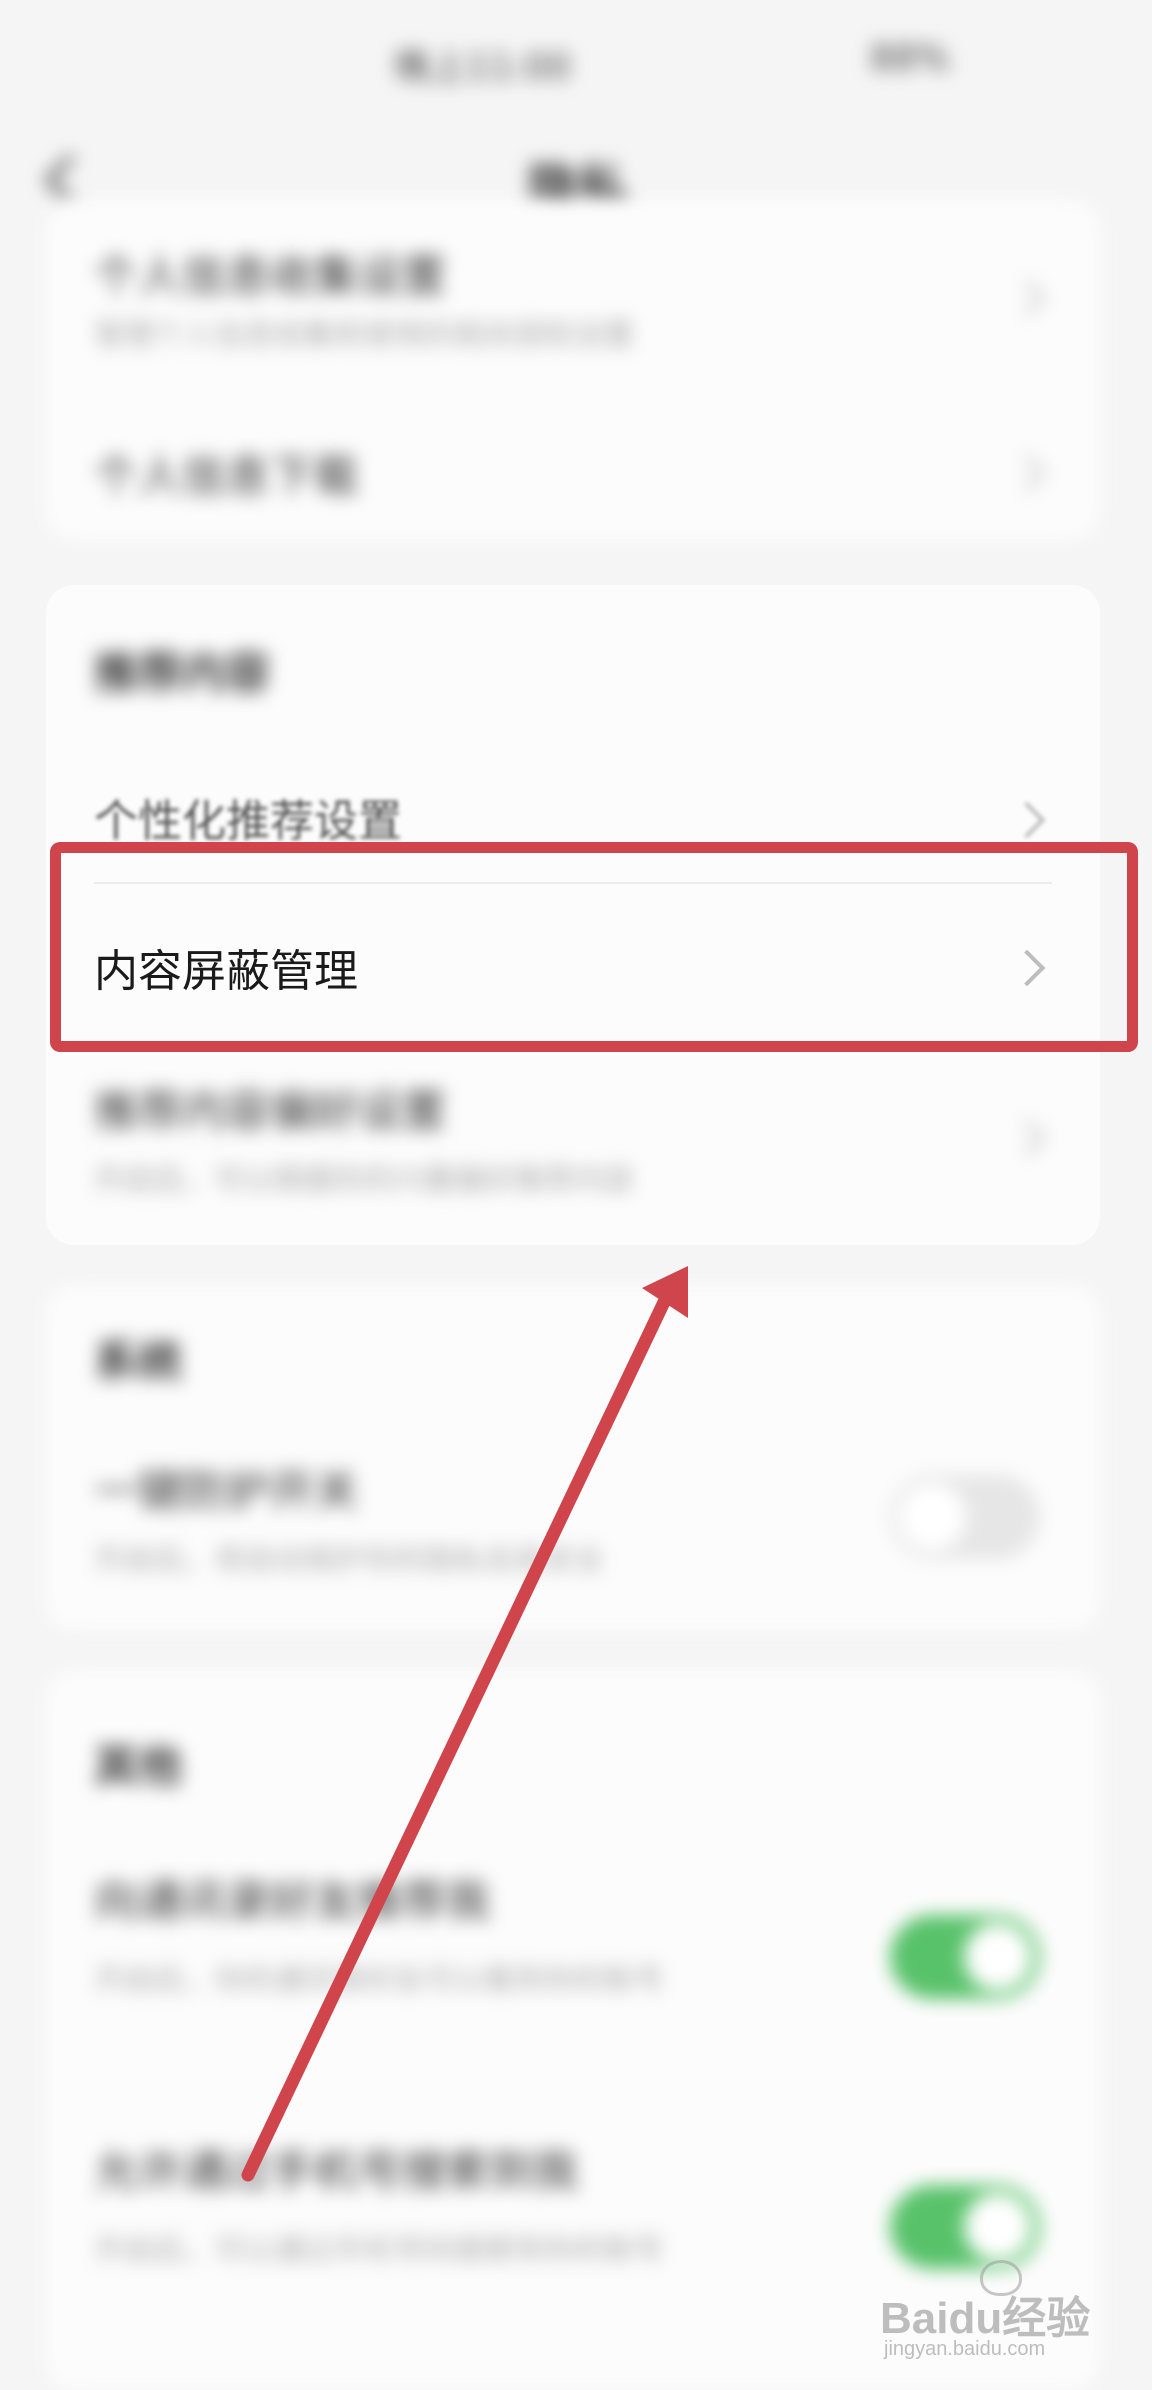  I want to click on arrow-annotation, so click(464, 1724).